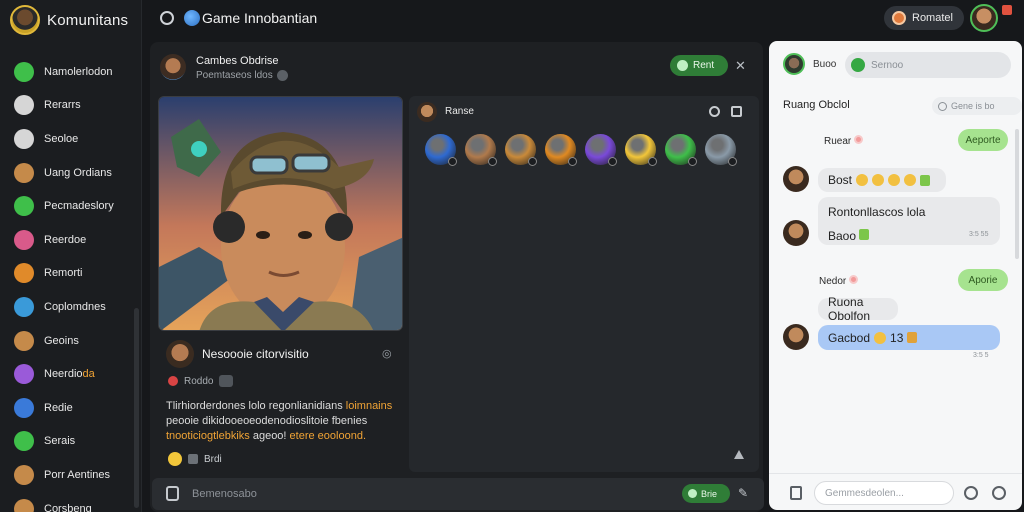 The height and width of the screenshot is (512, 1024). I want to click on sidebar-scrollbar, so click(136, 408).